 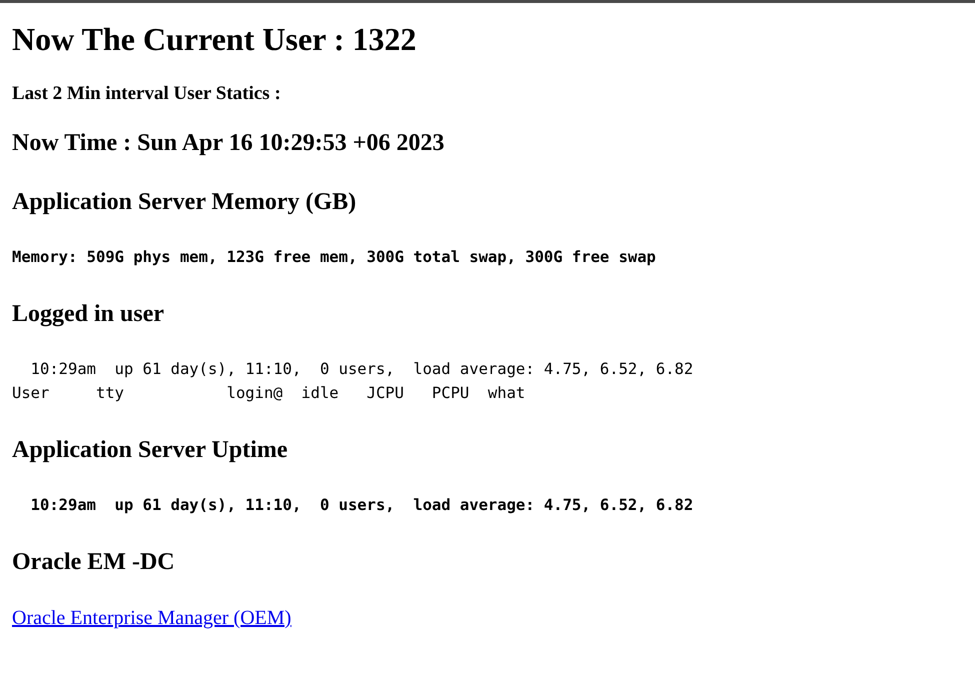 I want to click on section-subheading: Last 2 Min interval User Statics :, so click(x=146, y=94).